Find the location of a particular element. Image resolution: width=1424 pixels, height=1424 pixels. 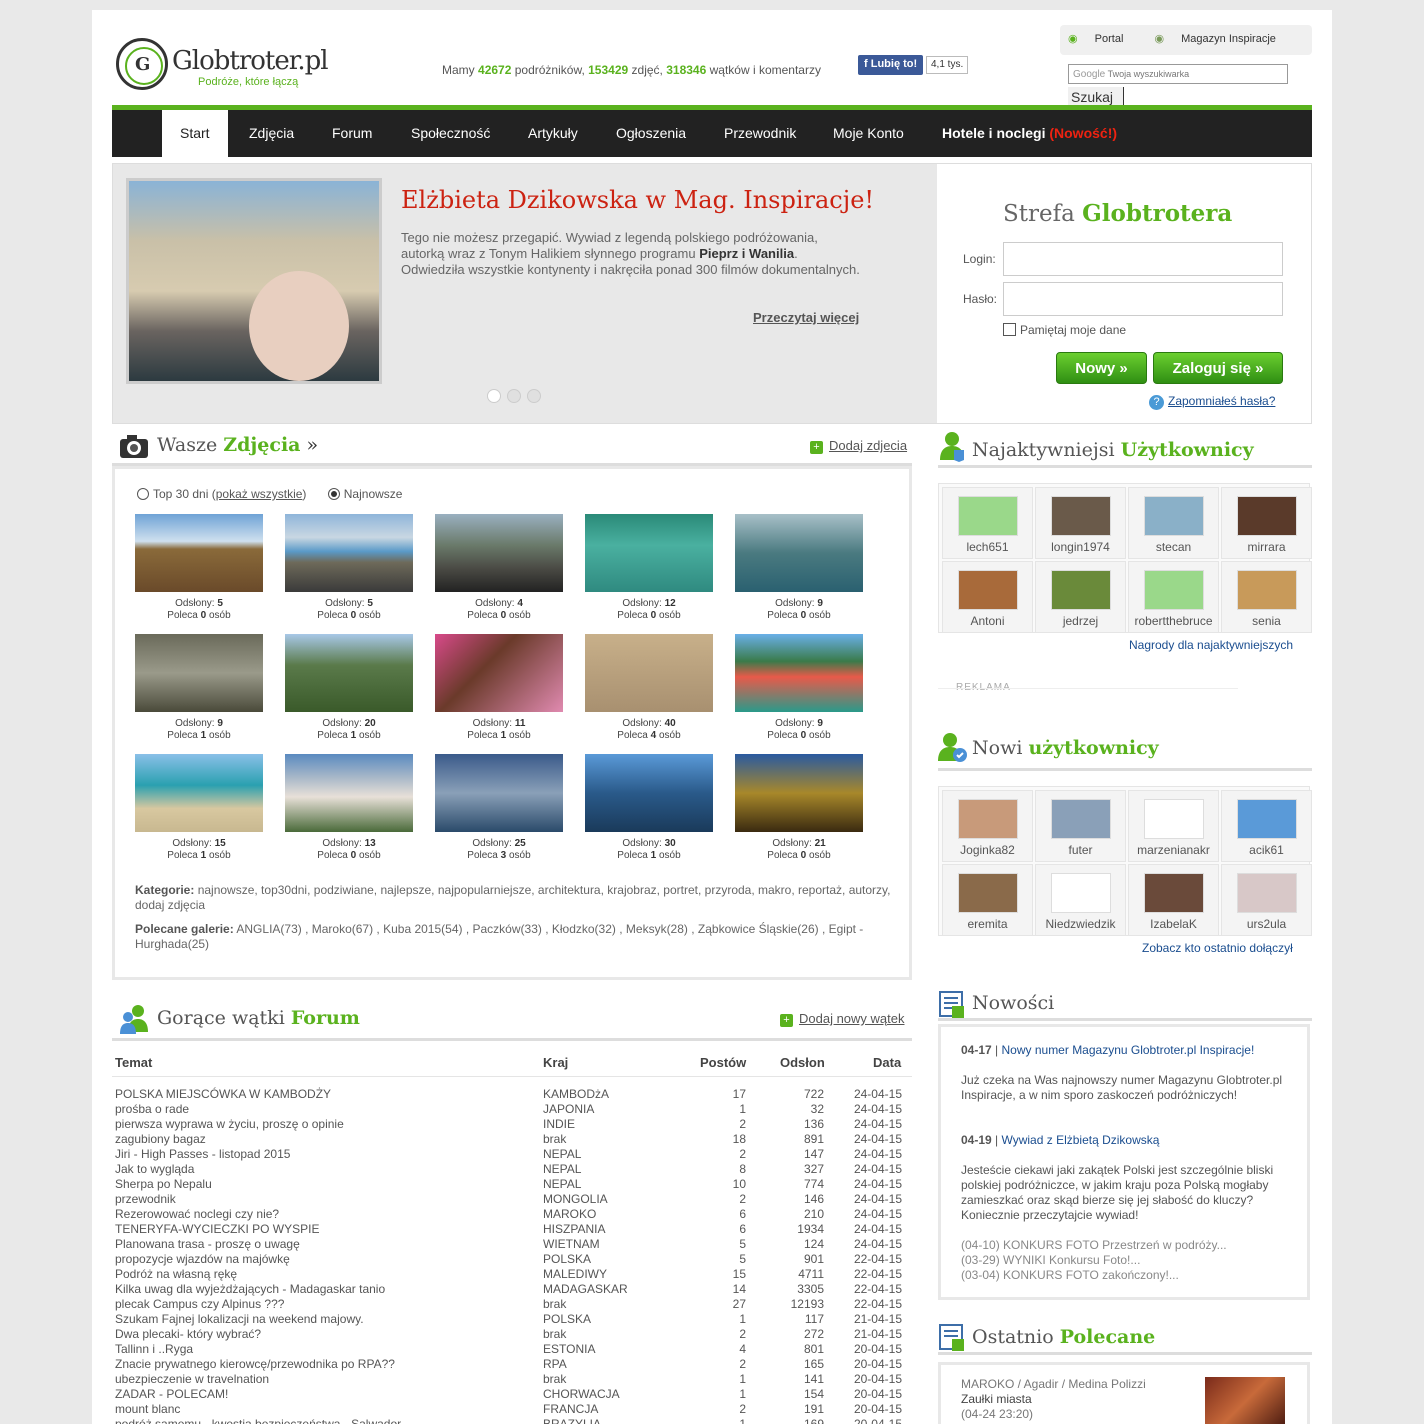

table-row: Sherpa po Nepalu NEPAL 10 774 24-04-15 is located at coordinates (512, 1184).